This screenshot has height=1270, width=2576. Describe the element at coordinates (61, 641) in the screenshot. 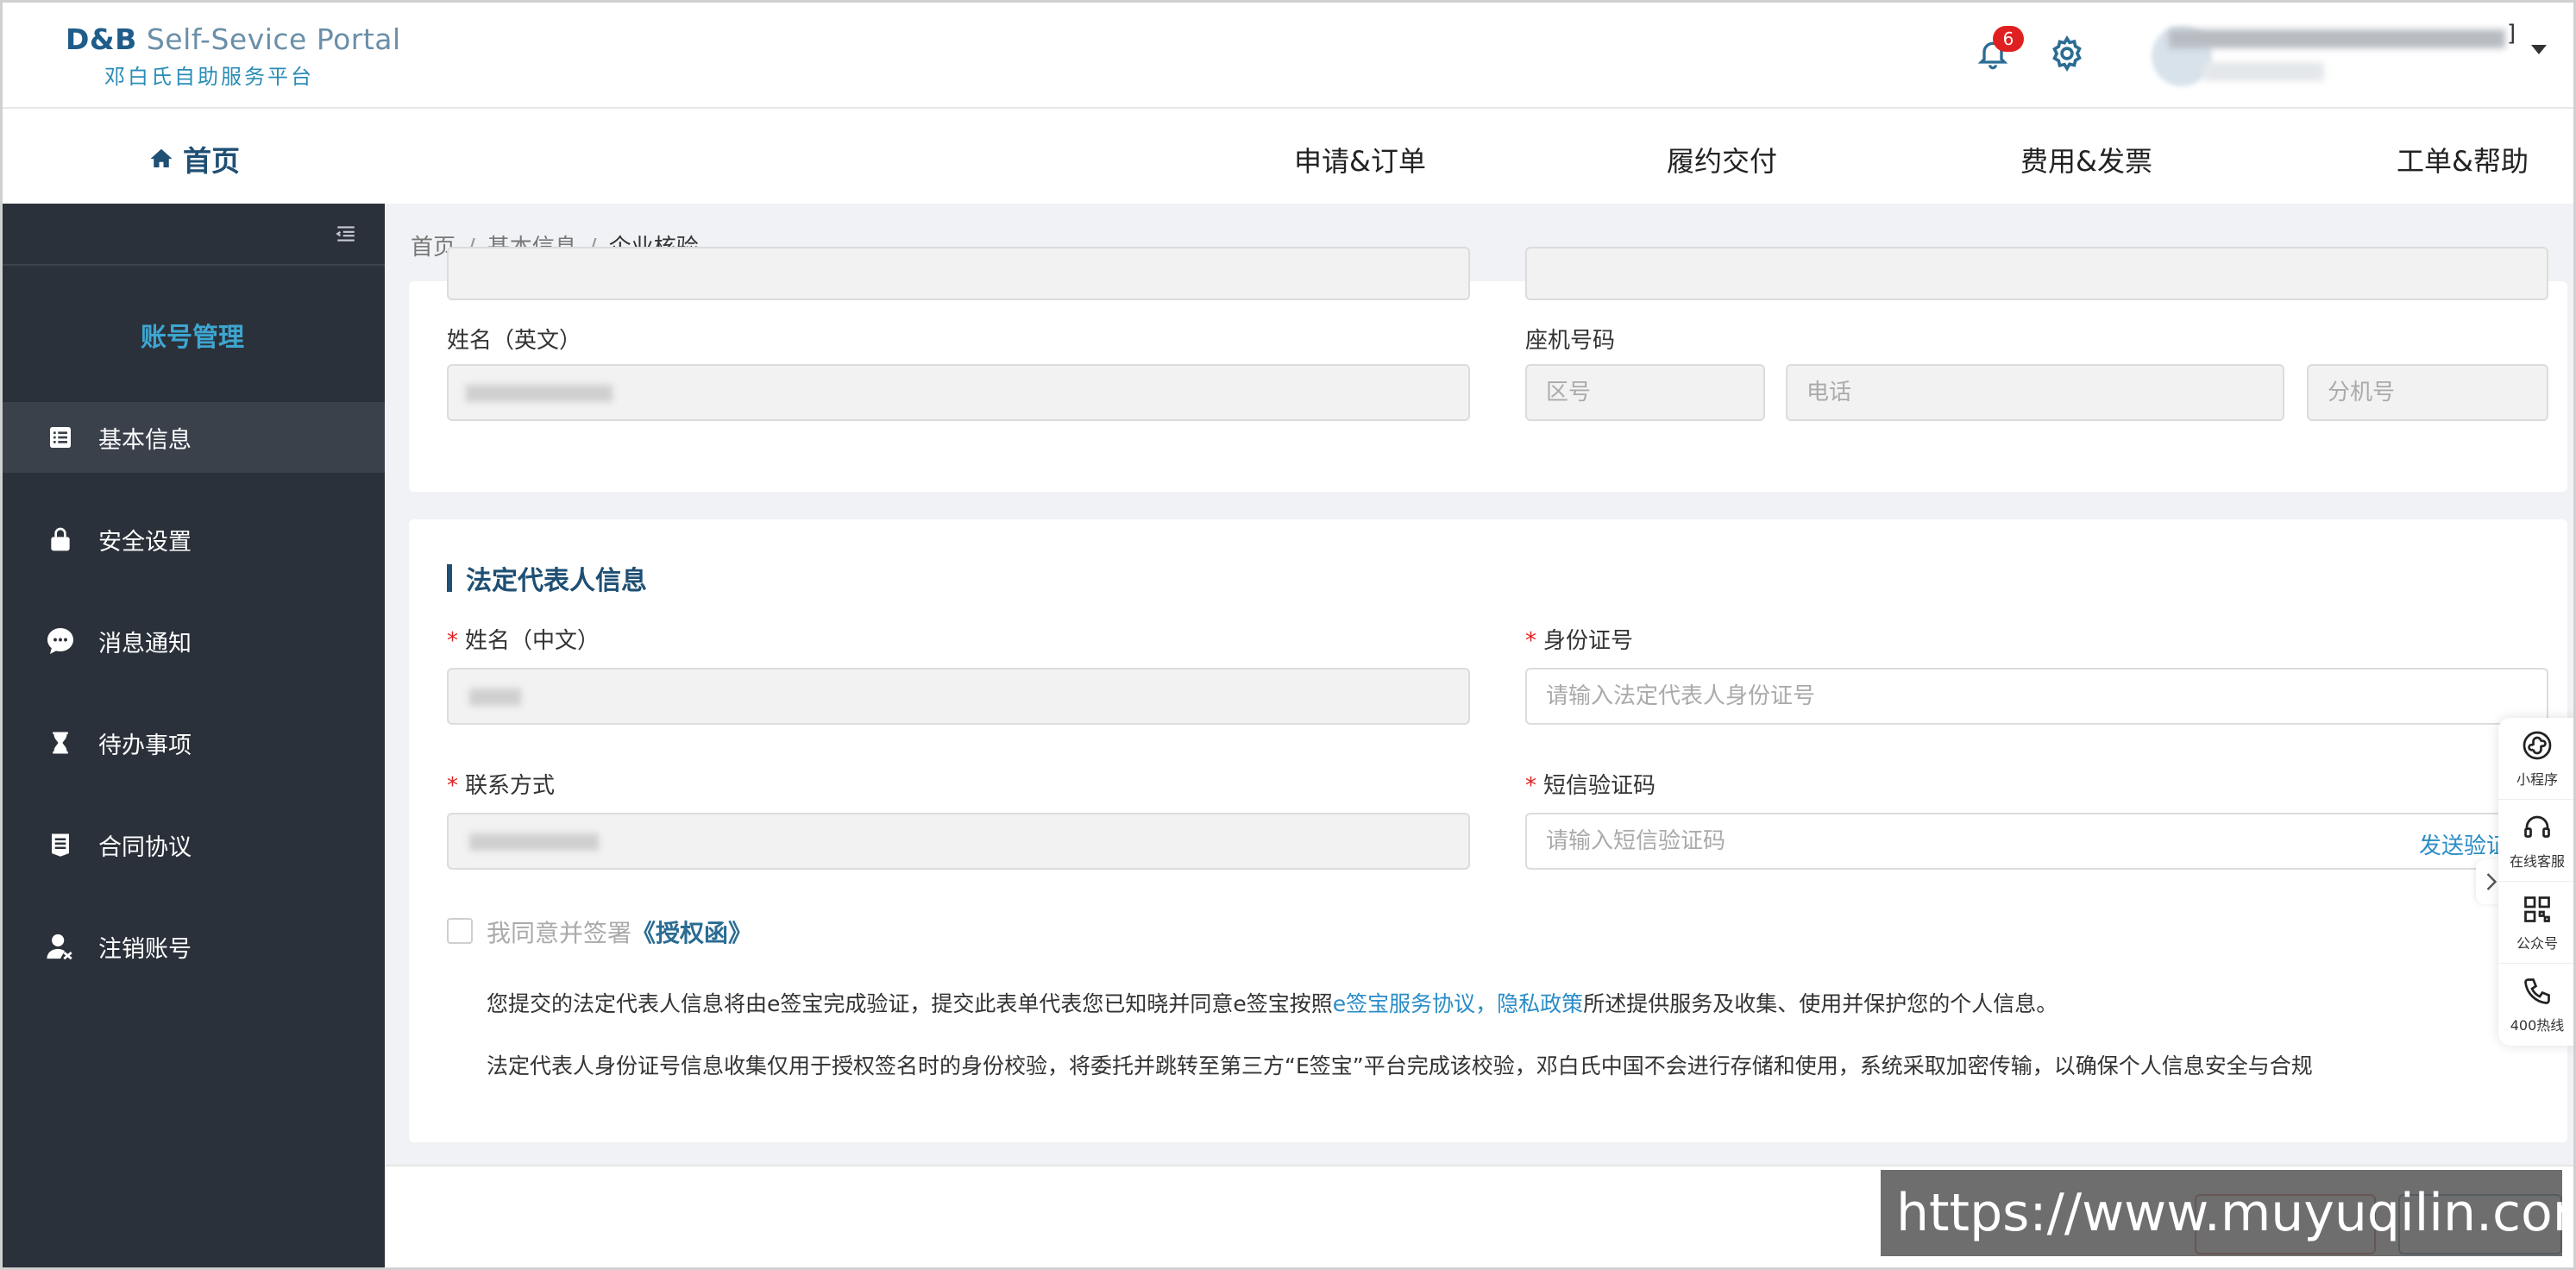

I see `chat-icon` at that location.